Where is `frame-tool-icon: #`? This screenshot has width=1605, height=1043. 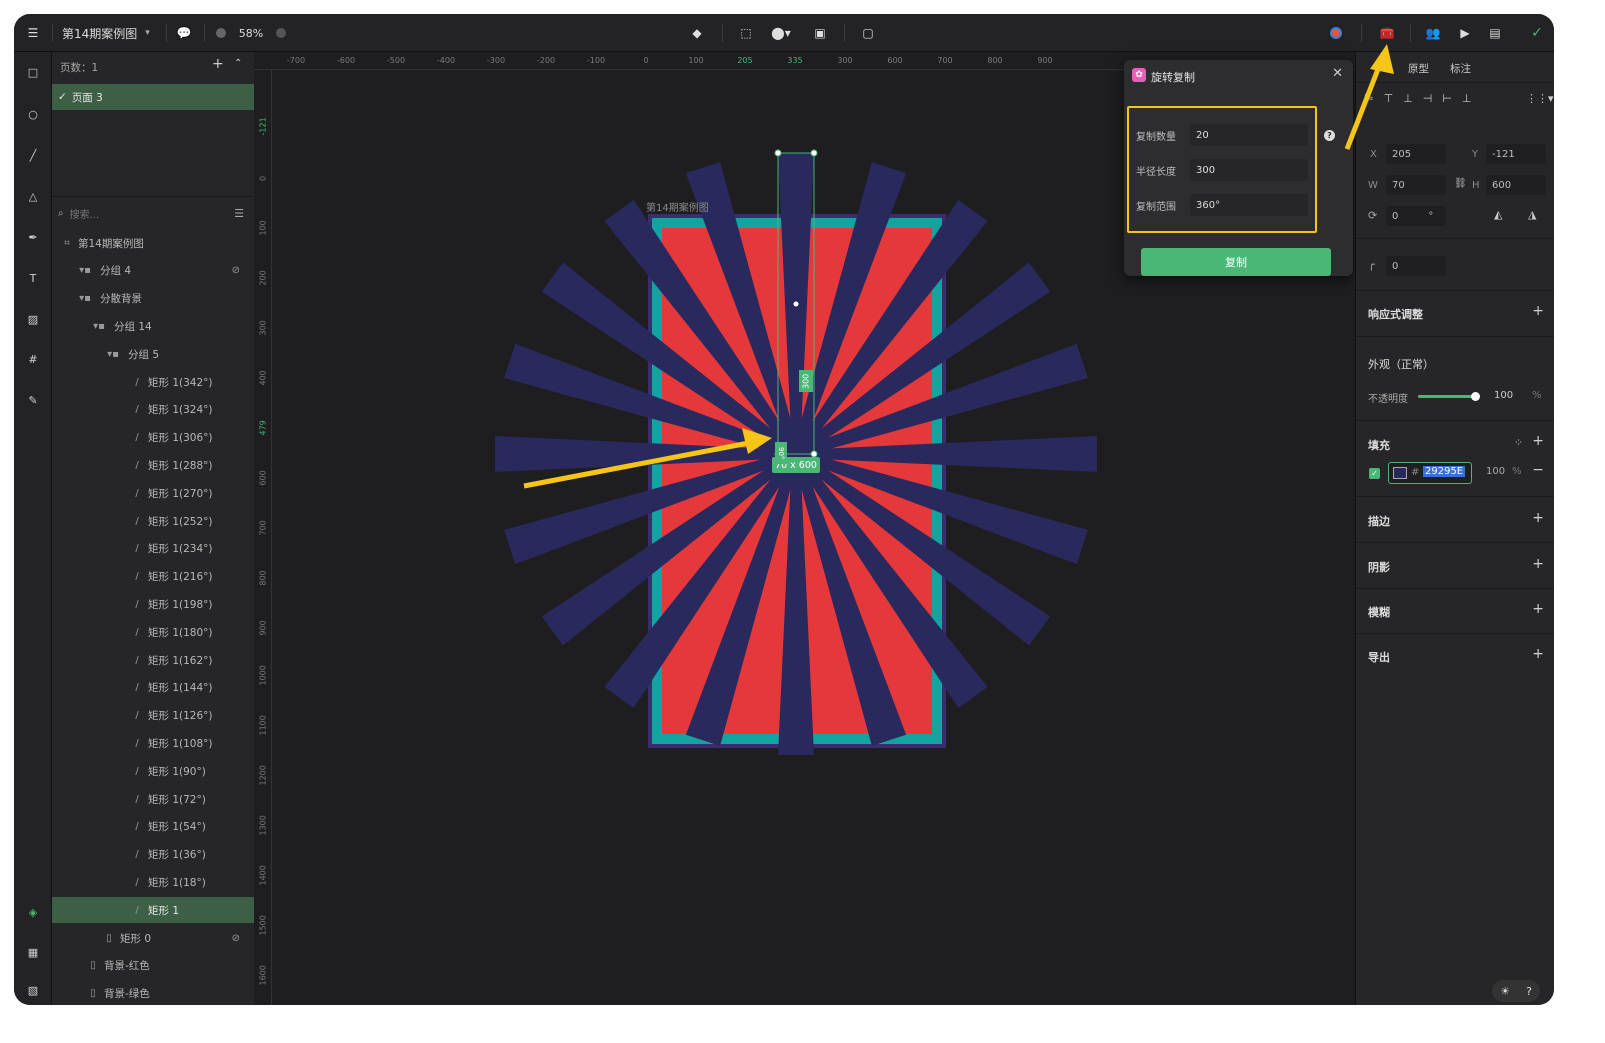 frame-tool-icon: # is located at coordinates (33, 359).